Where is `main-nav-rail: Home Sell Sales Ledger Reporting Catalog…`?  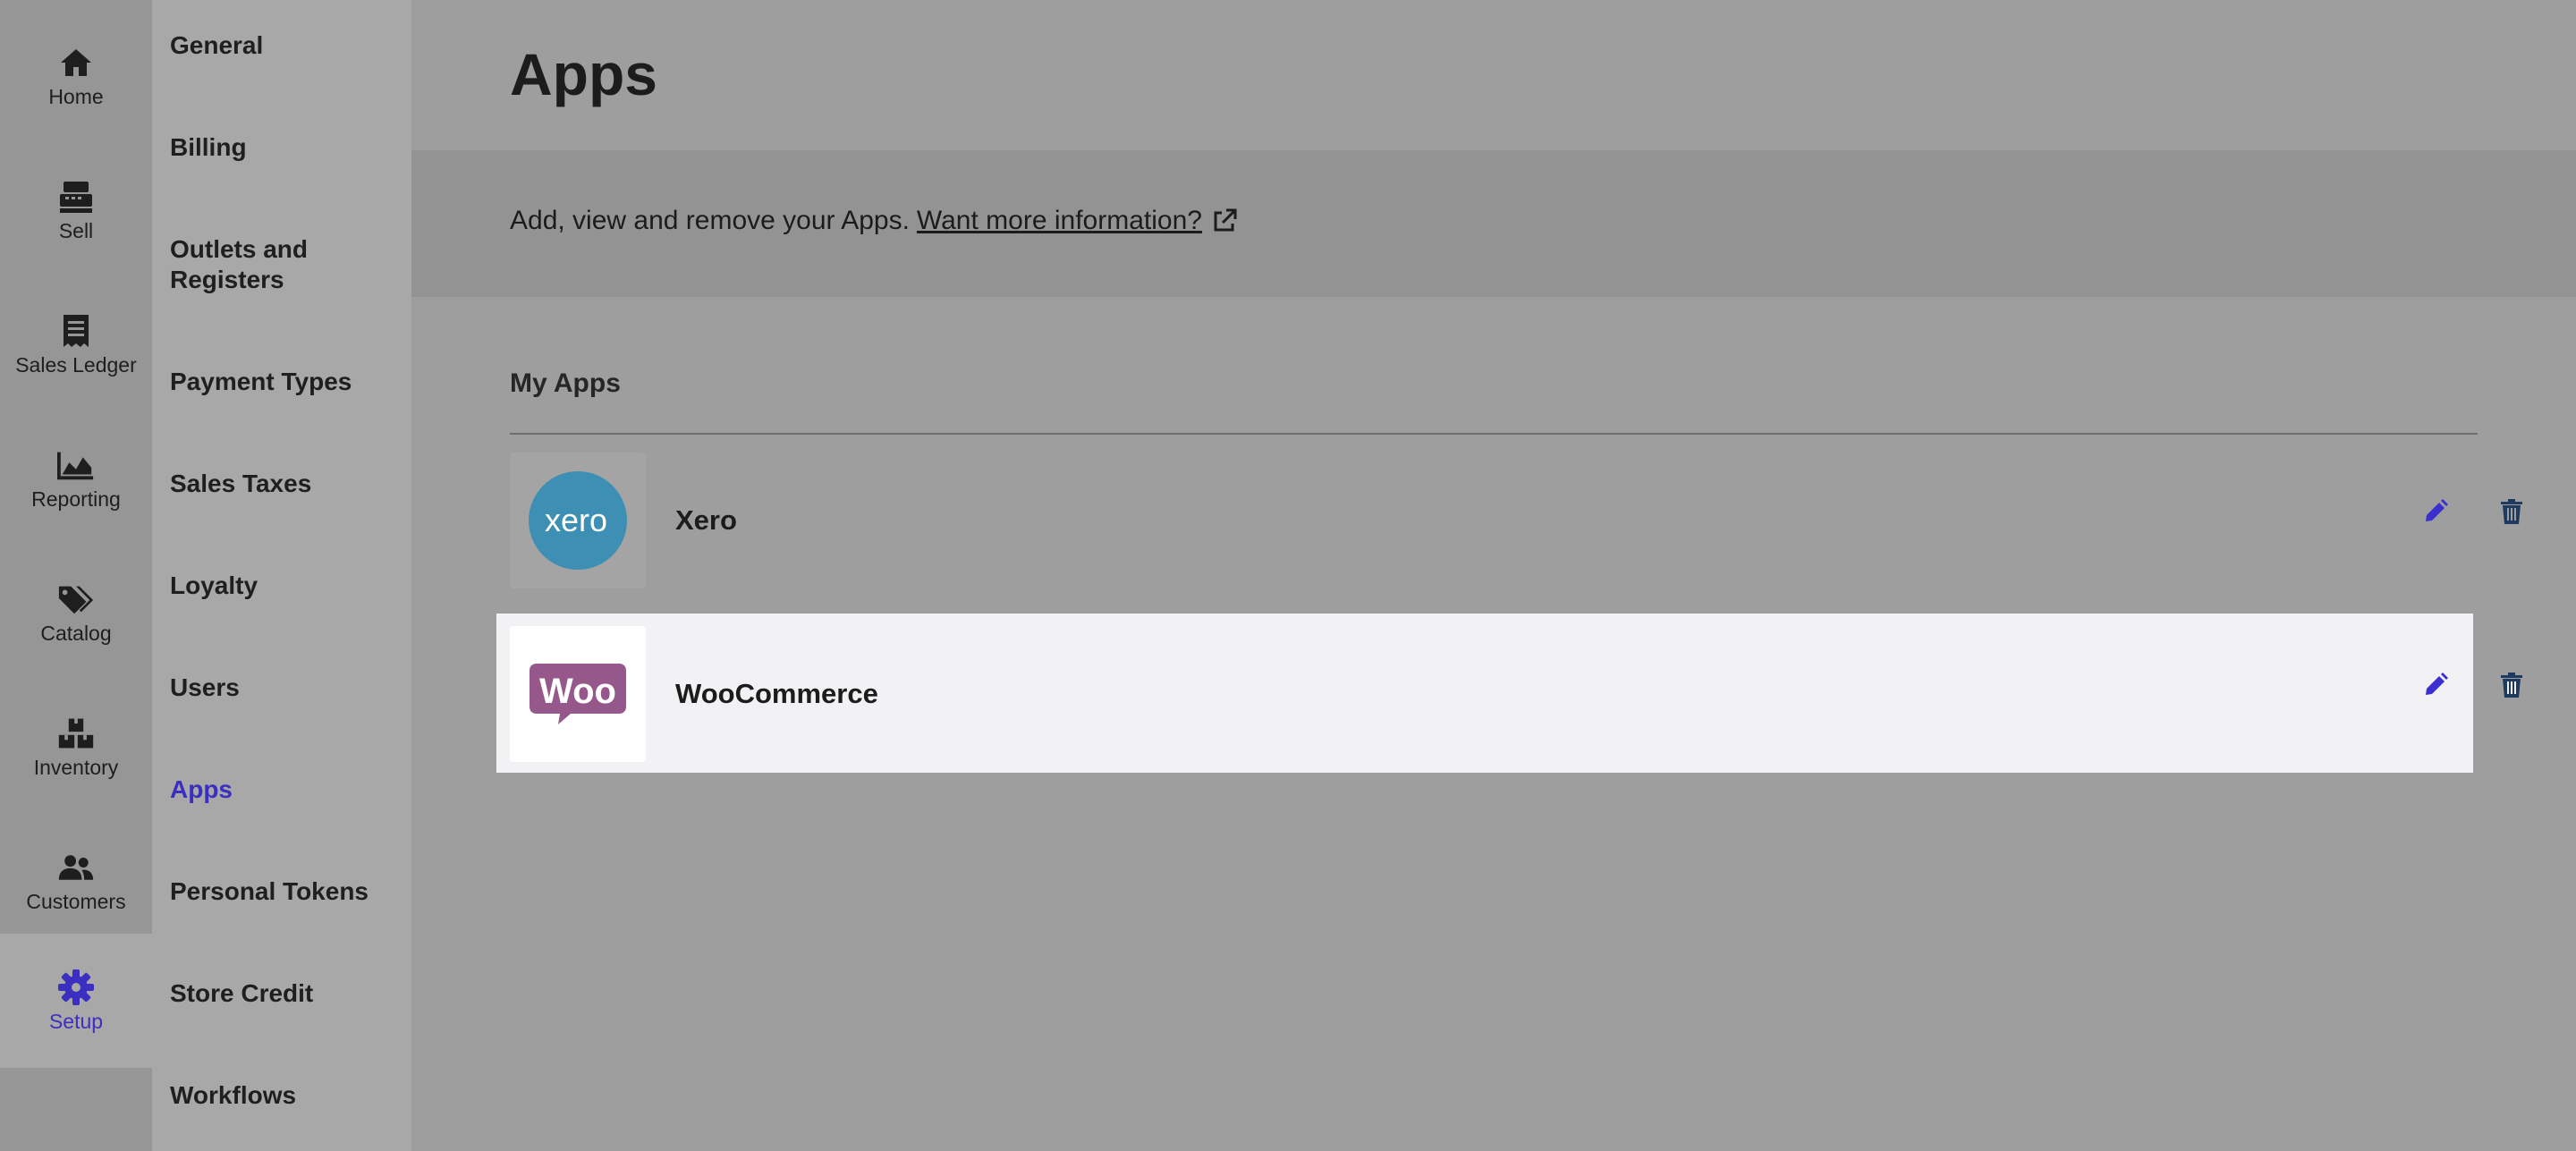
main-nav-rail: Home Sell Sales Ledger Reporting Catalog… is located at coordinates (76, 576).